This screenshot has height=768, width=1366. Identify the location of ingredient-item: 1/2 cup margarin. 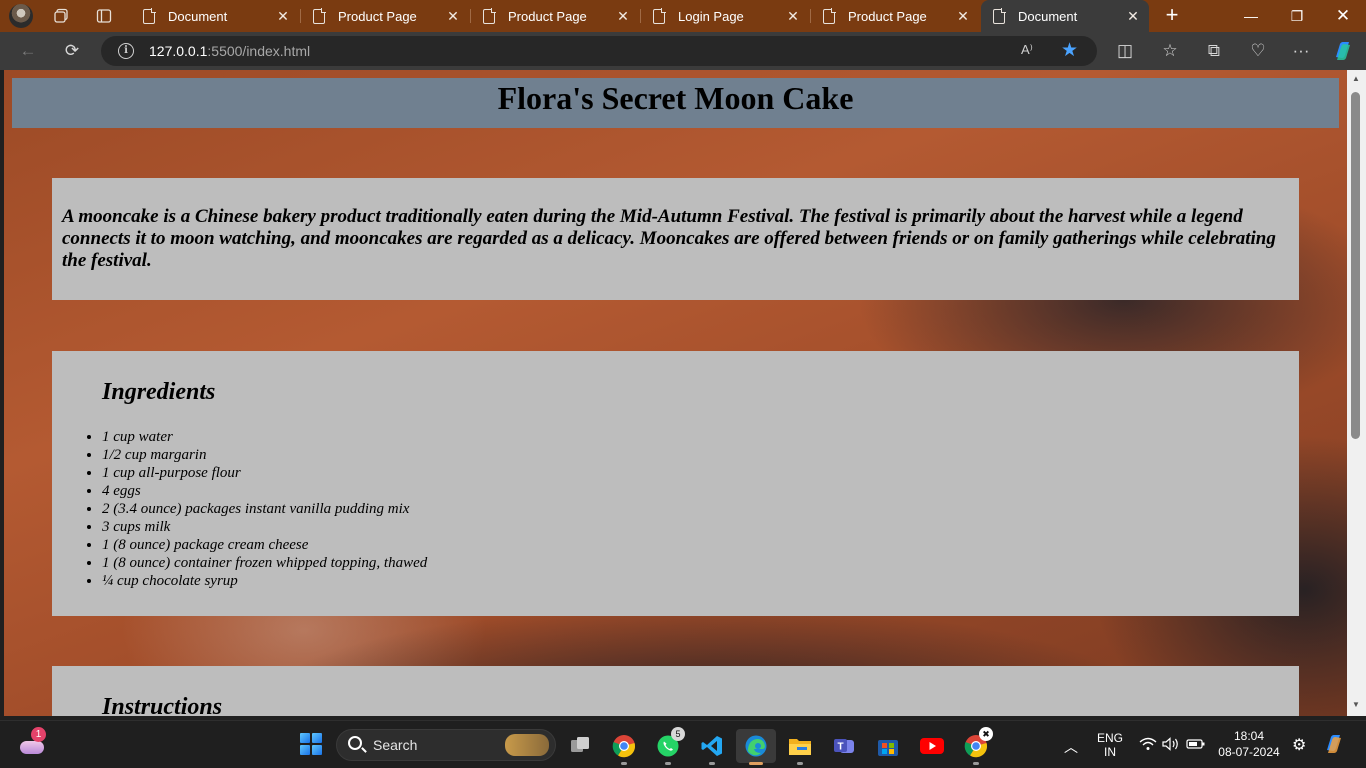
(264, 455).